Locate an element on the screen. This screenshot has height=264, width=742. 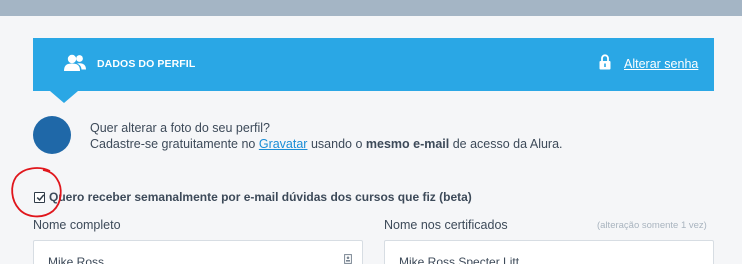
photo-desc-suffix: de acesso da Alura. is located at coordinates (506, 144).